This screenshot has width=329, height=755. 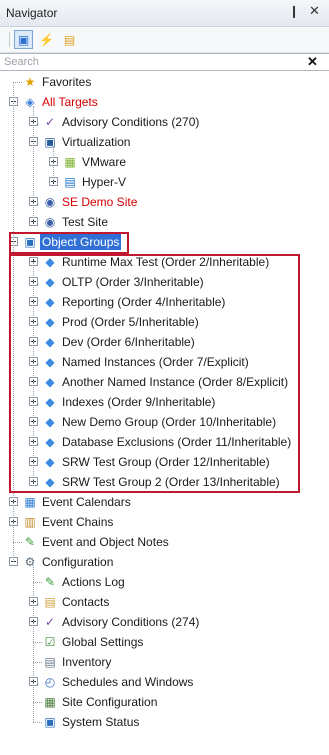 I want to click on search-input, so click(x=152, y=61).